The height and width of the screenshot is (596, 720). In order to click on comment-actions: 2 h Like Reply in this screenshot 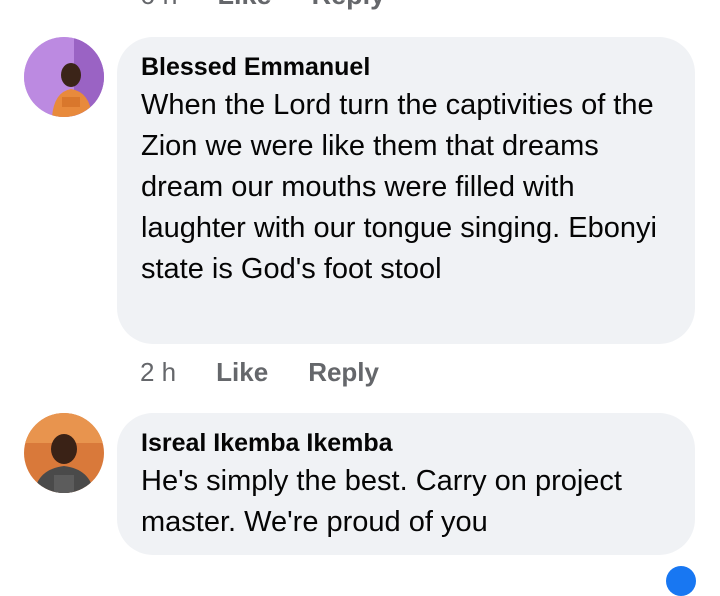, I will do `click(259, 372)`.